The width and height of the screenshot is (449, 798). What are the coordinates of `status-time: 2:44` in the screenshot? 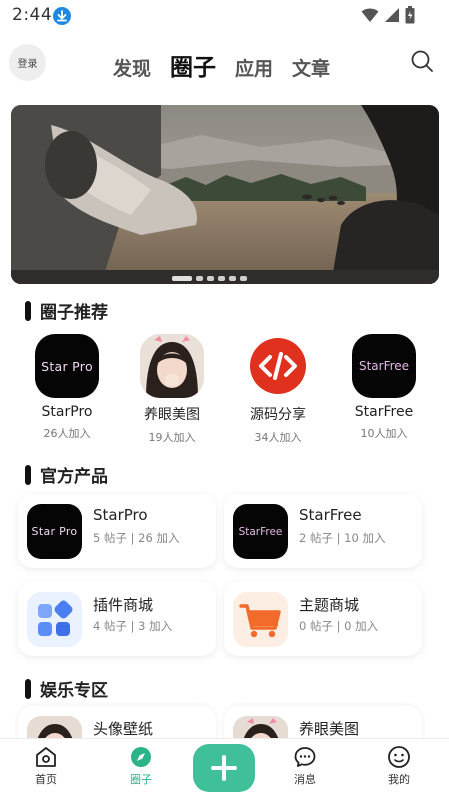 It's located at (32, 15).